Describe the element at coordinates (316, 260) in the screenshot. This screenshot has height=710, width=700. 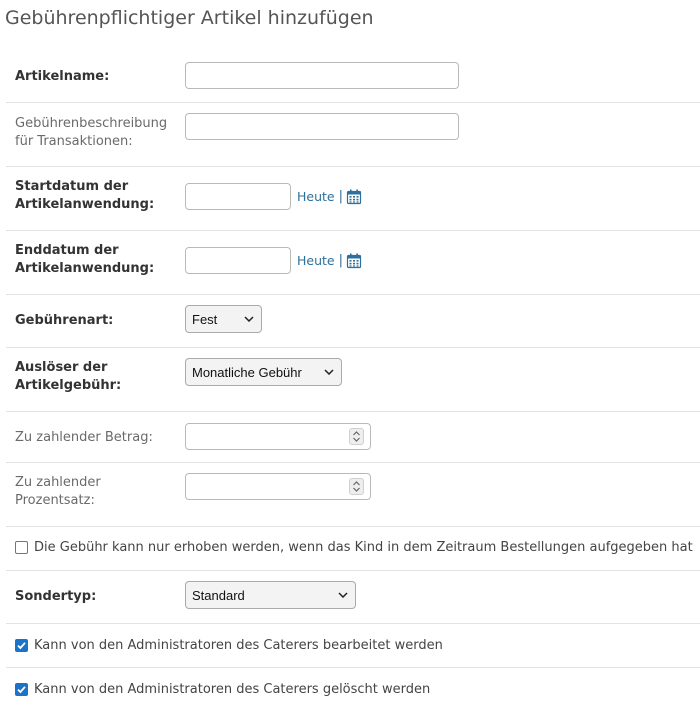
I see `end-date-today-link: Heute` at that location.